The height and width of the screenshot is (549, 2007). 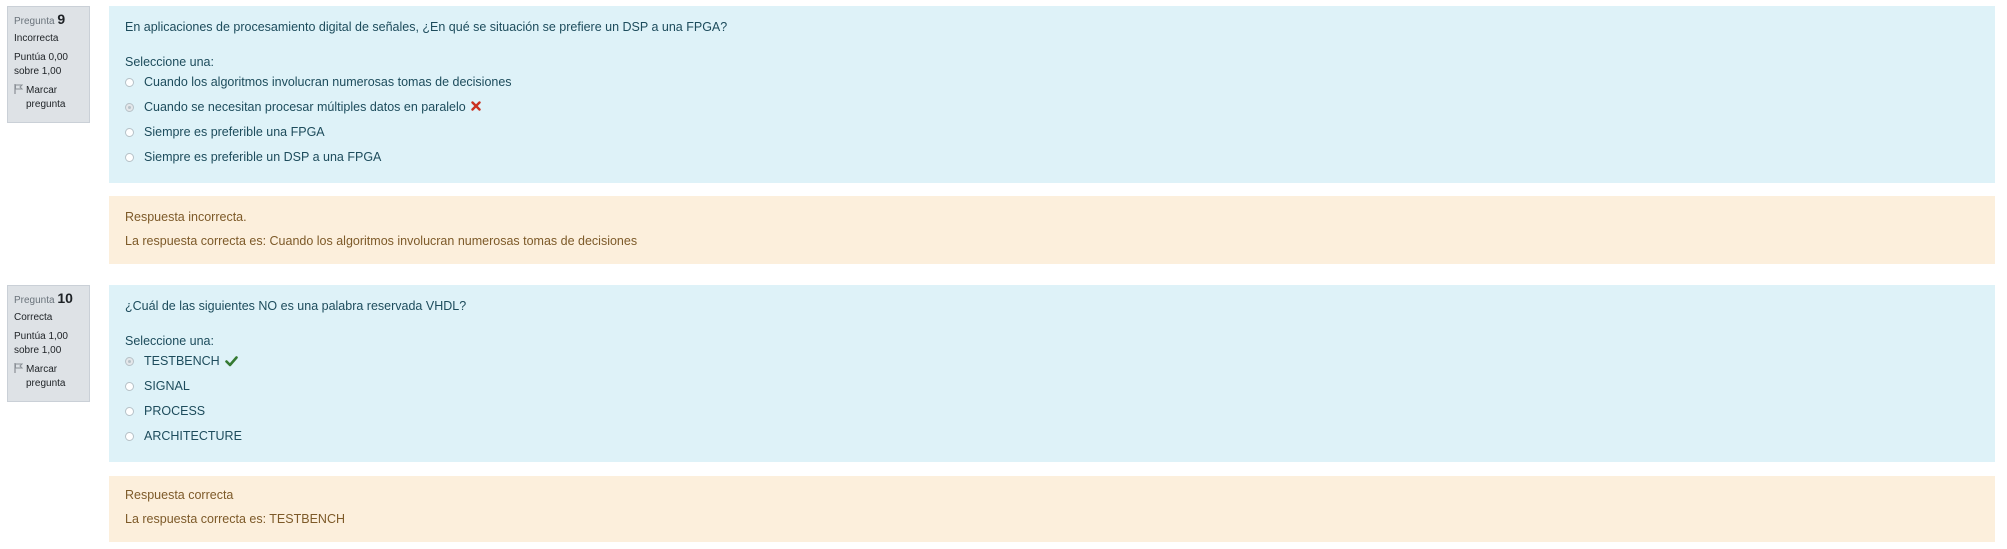 I want to click on answer-option: PROCESS, so click(x=165, y=411).